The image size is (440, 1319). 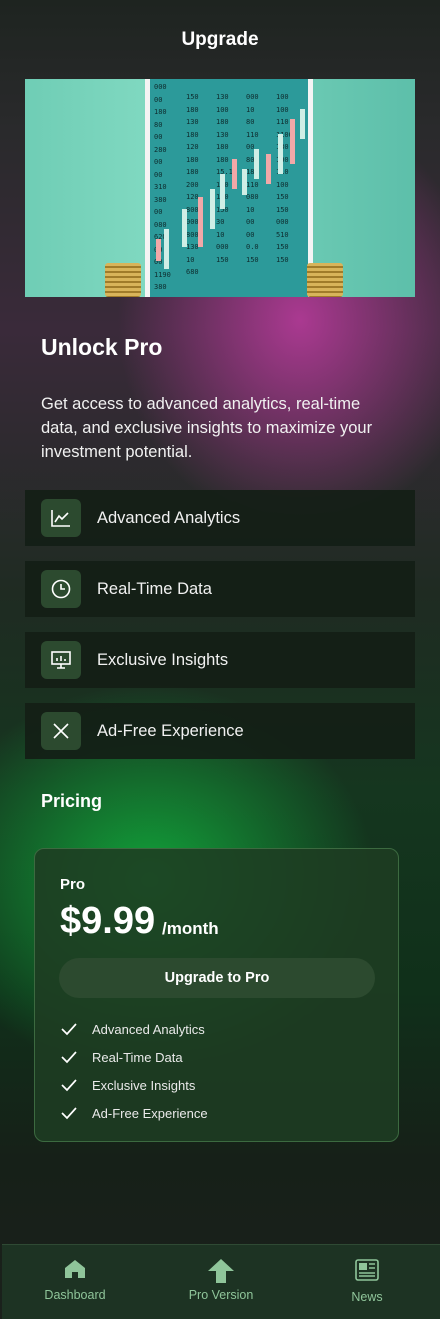 I want to click on benefit-label: Advanced Analytics, so click(x=148, y=1029).